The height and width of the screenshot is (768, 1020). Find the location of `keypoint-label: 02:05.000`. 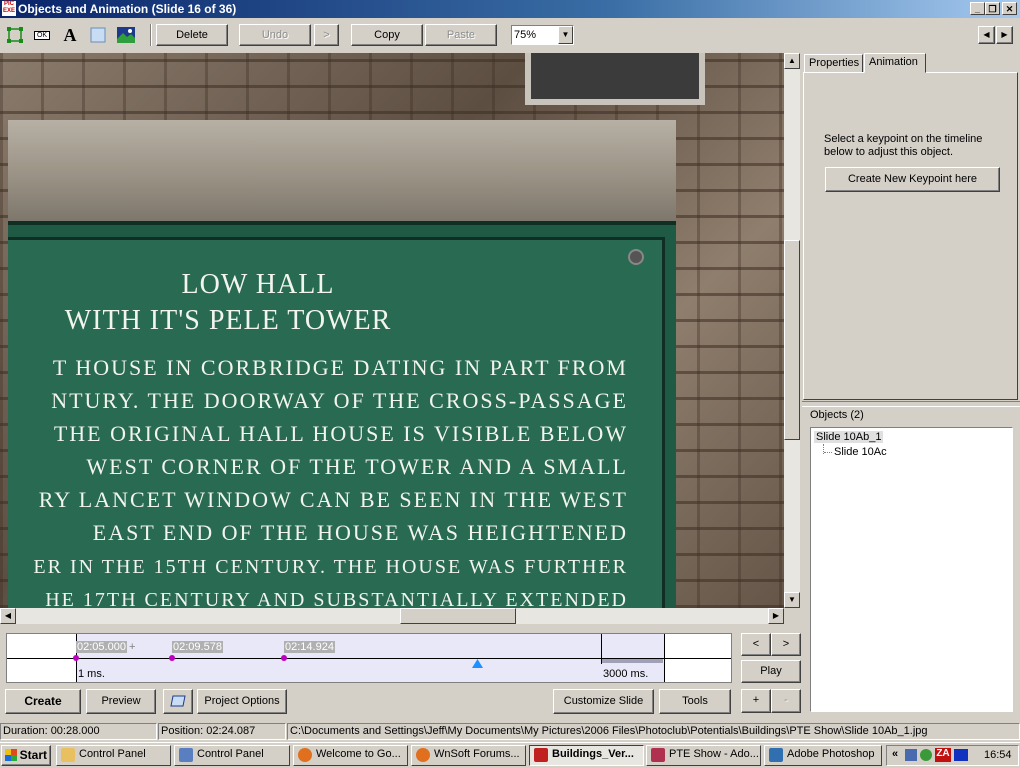

keypoint-label: 02:05.000 is located at coordinates (101, 647).